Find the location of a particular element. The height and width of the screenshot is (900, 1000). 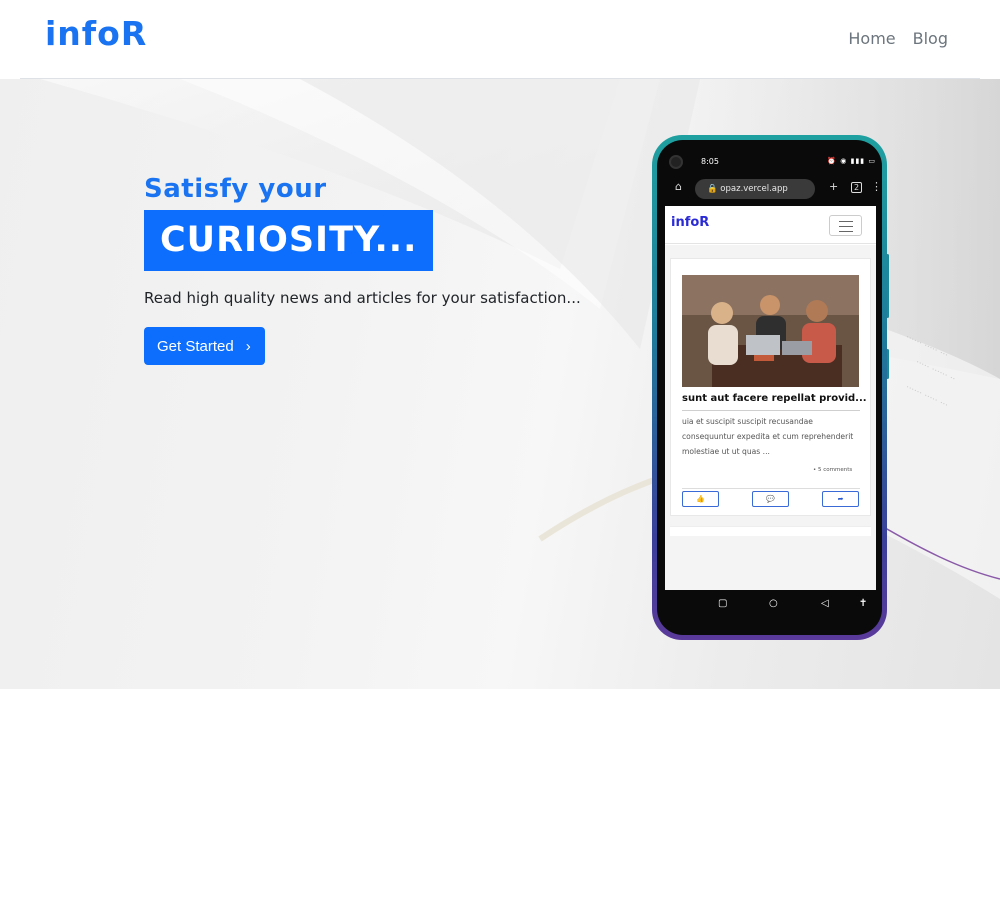

home-circle-icon: ○ is located at coordinates (773, 603).